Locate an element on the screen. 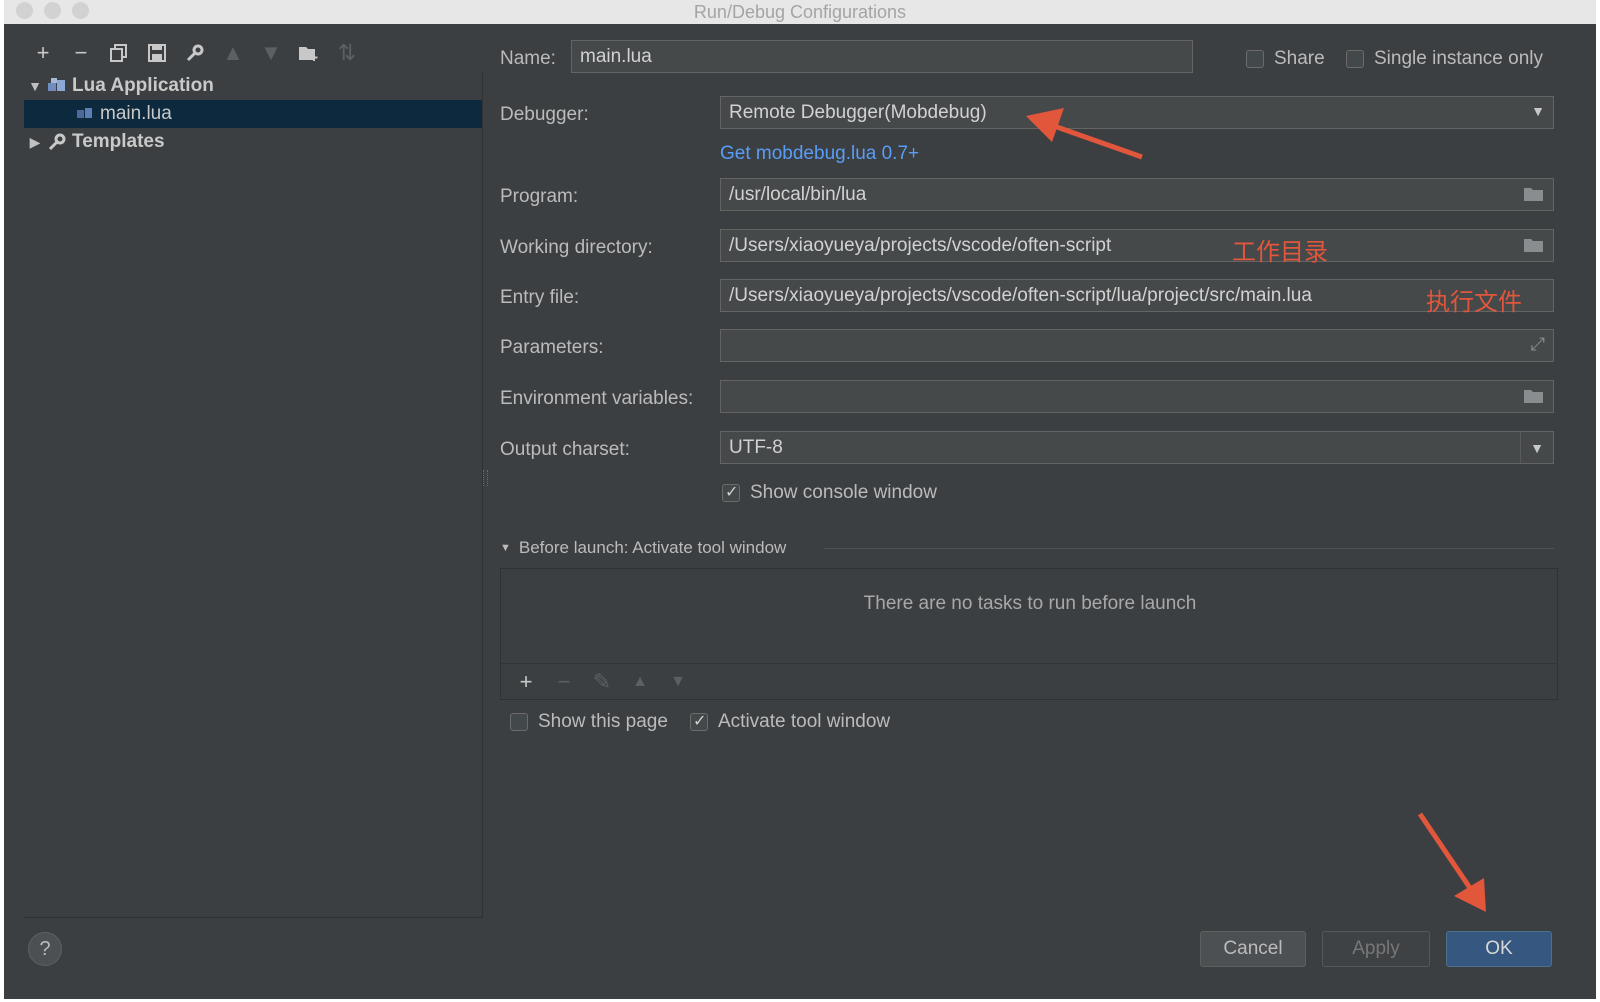  debugger-arrow-icon is located at coordinates (1084, 134).